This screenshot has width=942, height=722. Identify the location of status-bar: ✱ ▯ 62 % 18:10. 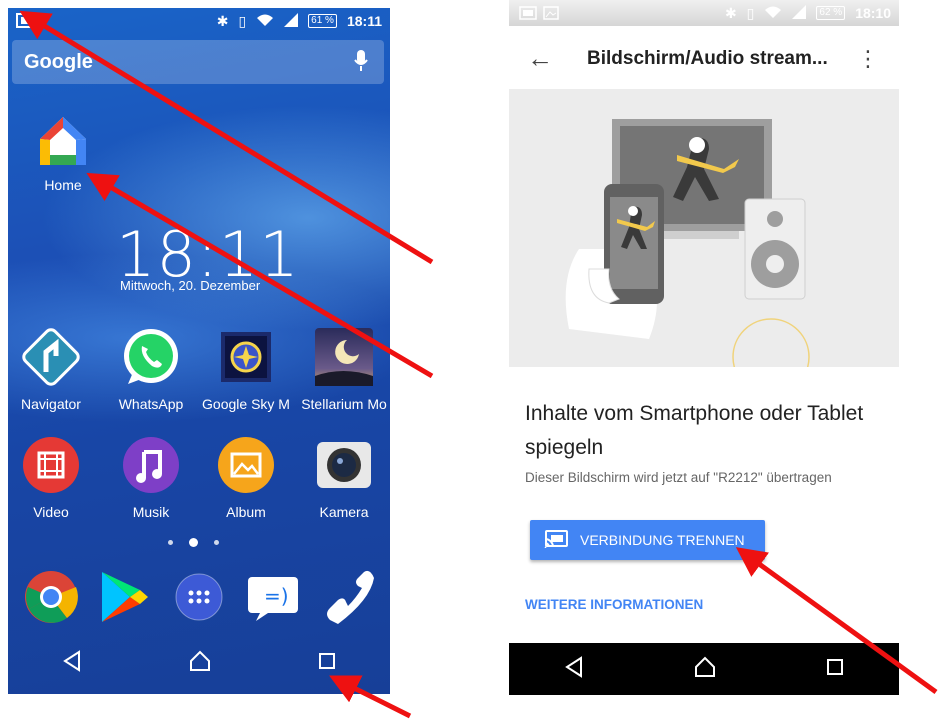
(704, 13).